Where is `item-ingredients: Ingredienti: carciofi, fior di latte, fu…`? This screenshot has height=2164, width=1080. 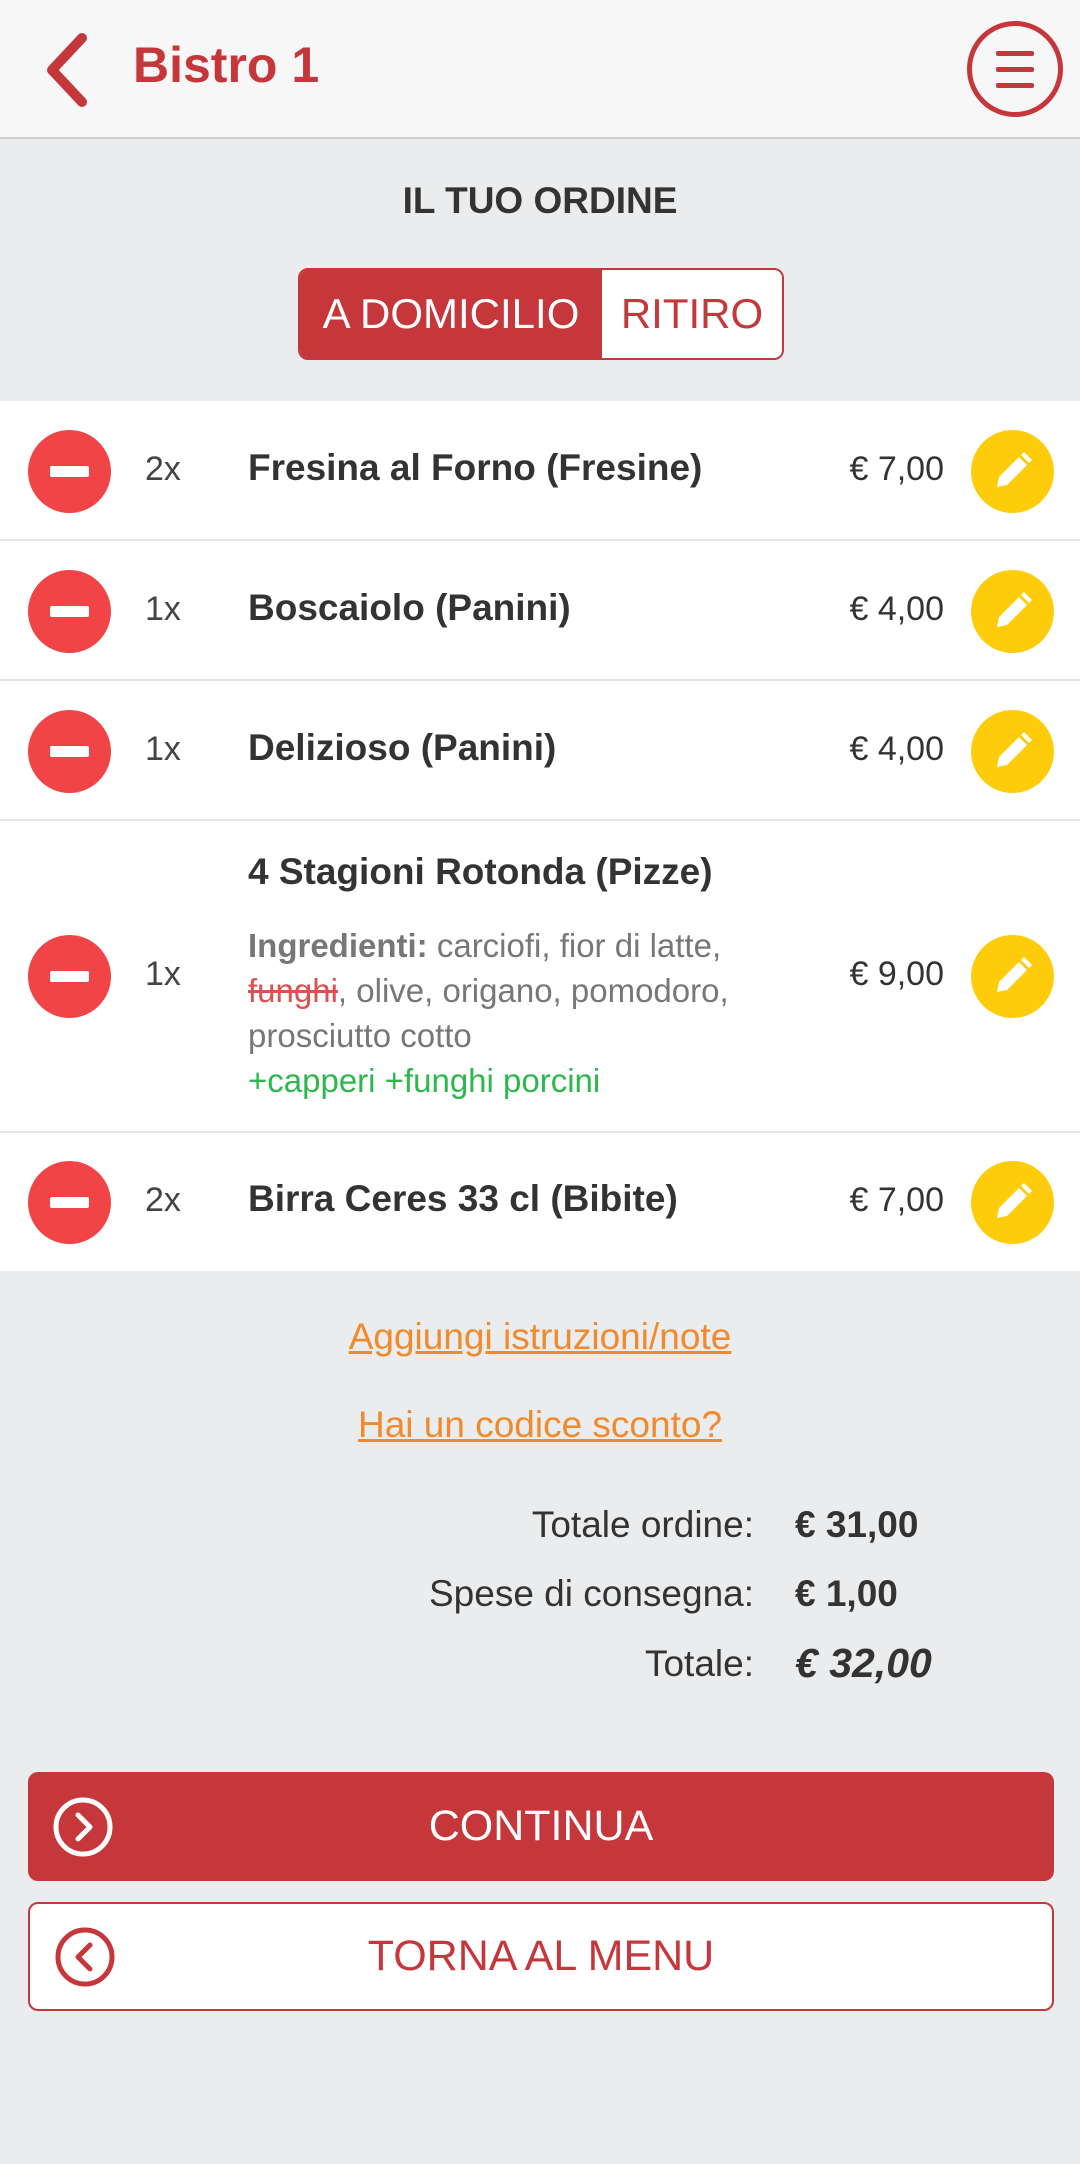
item-ingredients: Ingredienti: carciofi, fior di latte, fu… is located at coordinates (528, 1013).